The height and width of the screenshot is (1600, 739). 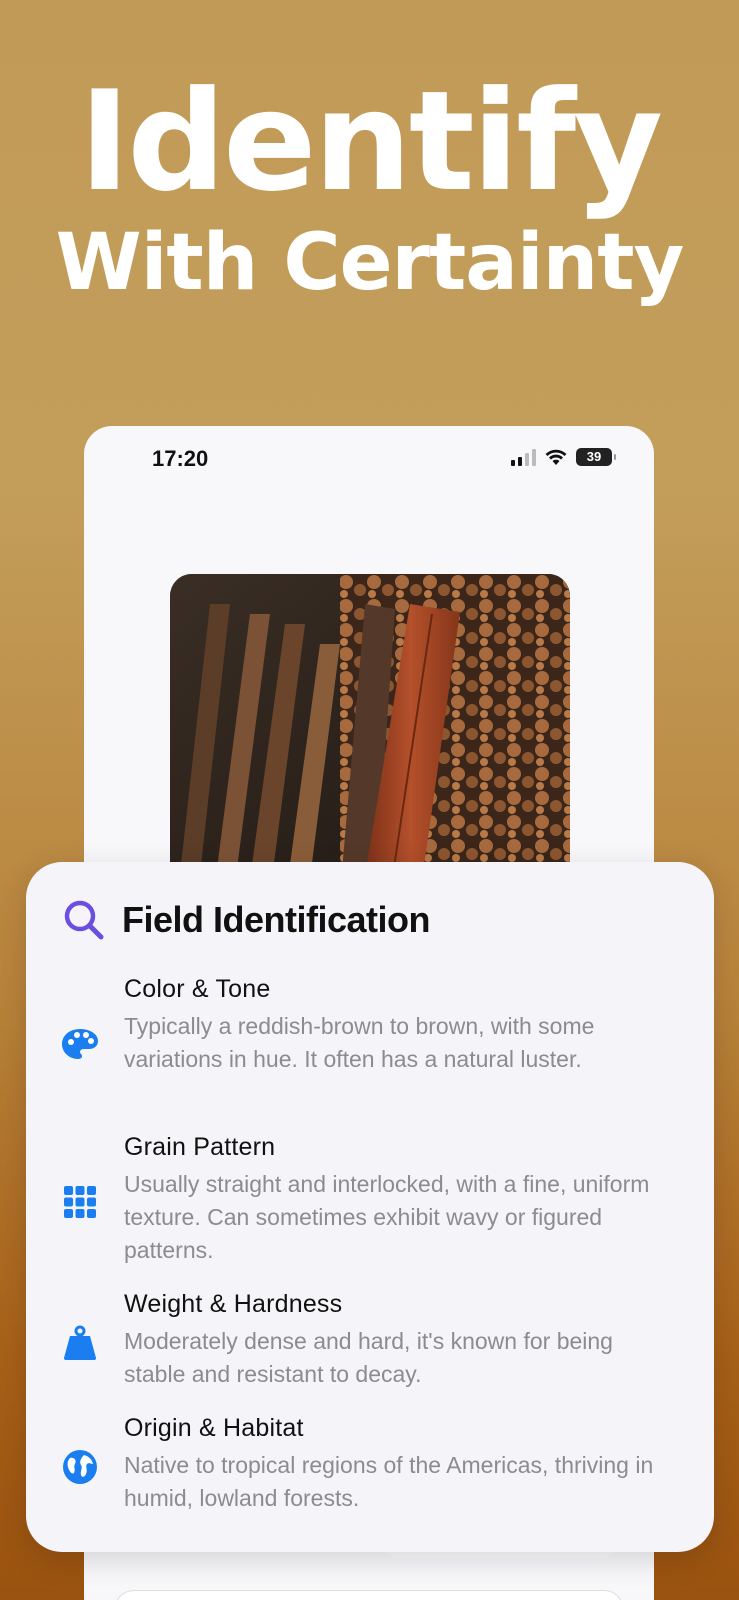 What do you see at coordinates (369, 1595) in the screenshot?
I see `bottom-field` at bounding box center [369, 1595].